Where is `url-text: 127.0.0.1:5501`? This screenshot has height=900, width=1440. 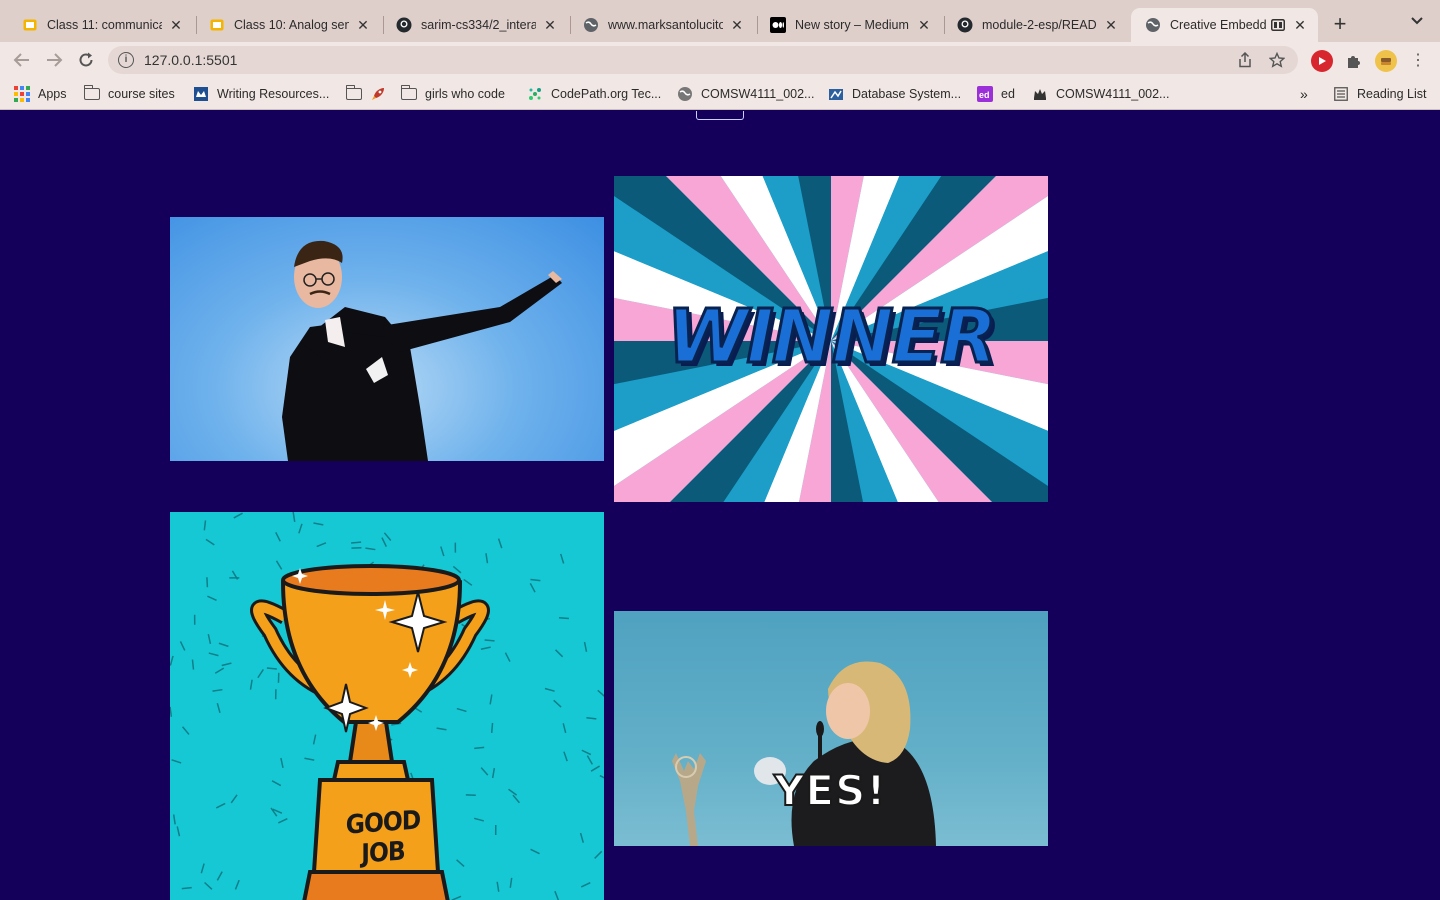
url-text: 127.0.0.1:5501 is located at coordinates (689, 60).